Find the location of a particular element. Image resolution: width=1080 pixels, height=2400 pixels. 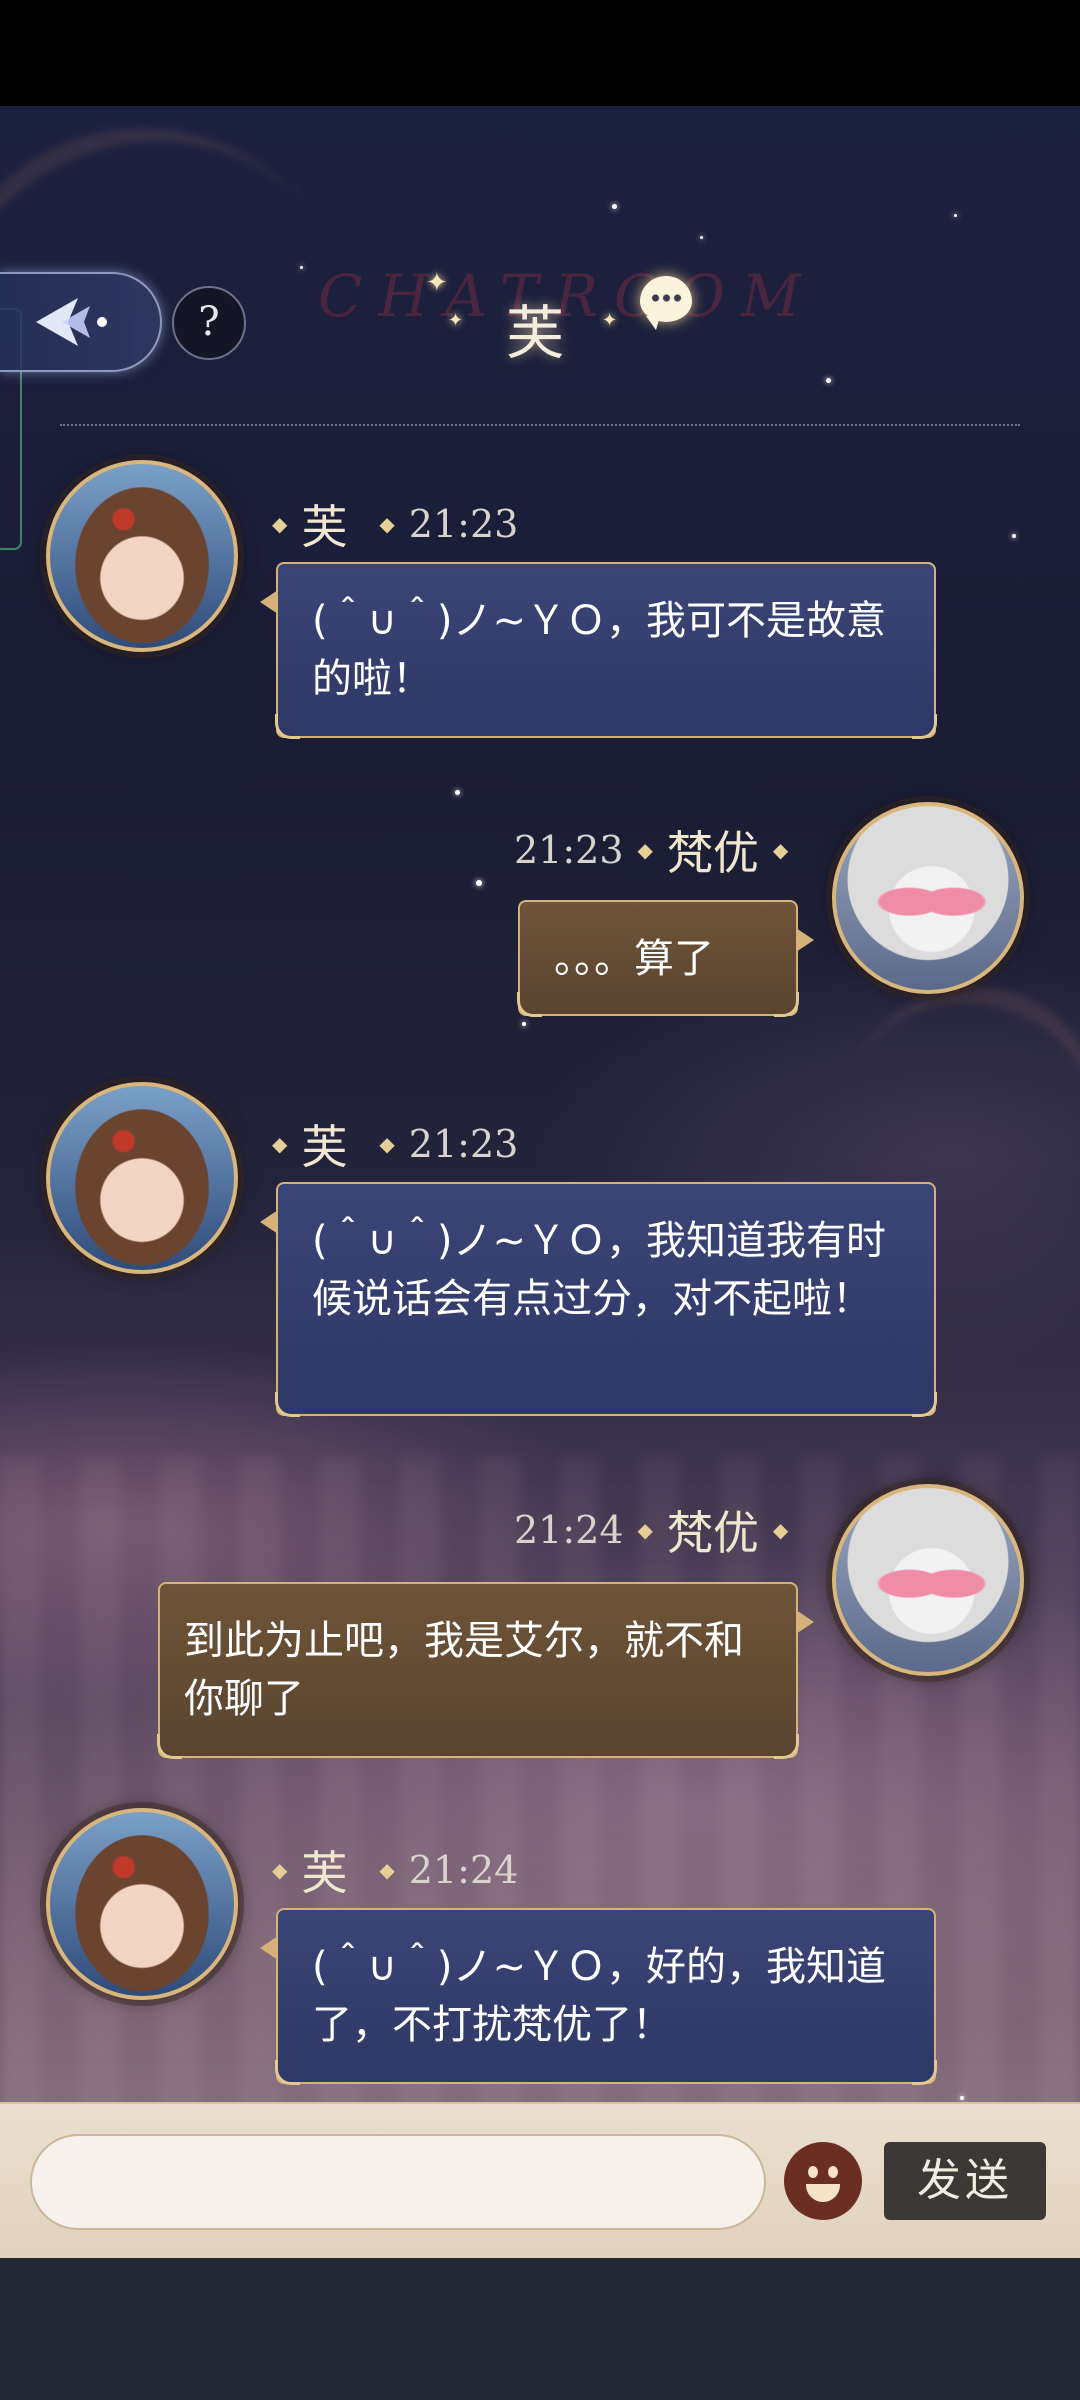

message-bubble: (＾∪＾)ノ~ＹＯ，我可不是故意的啦！ is located at coordinates (598, 650).